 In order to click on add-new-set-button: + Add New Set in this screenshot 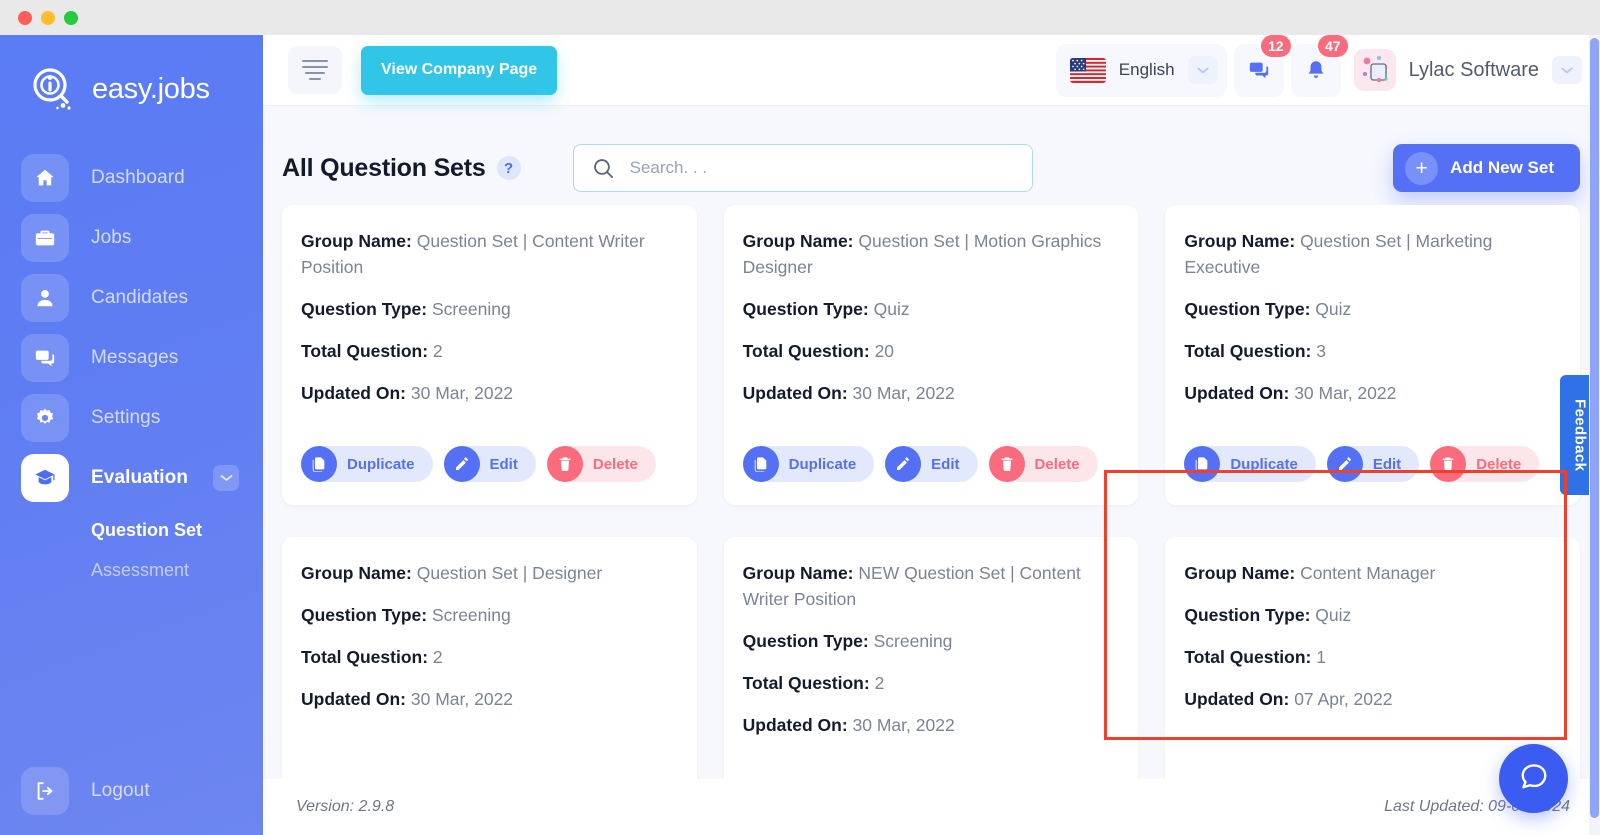, I will do `click(1486, 168)`.